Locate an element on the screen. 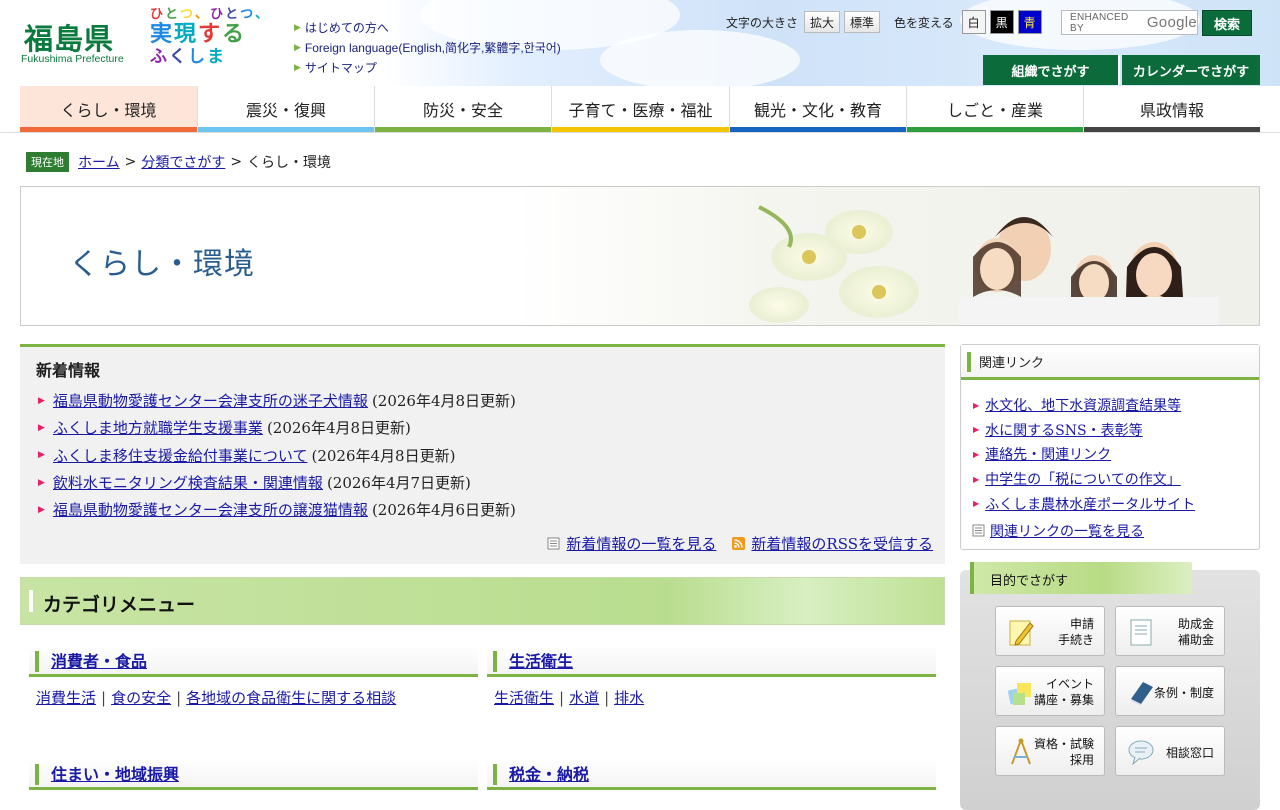 The height and width of the screenshot is (810, 1280). category-link: 各地域の食品衛生に関する相談 is located at coordinates (291, 697).